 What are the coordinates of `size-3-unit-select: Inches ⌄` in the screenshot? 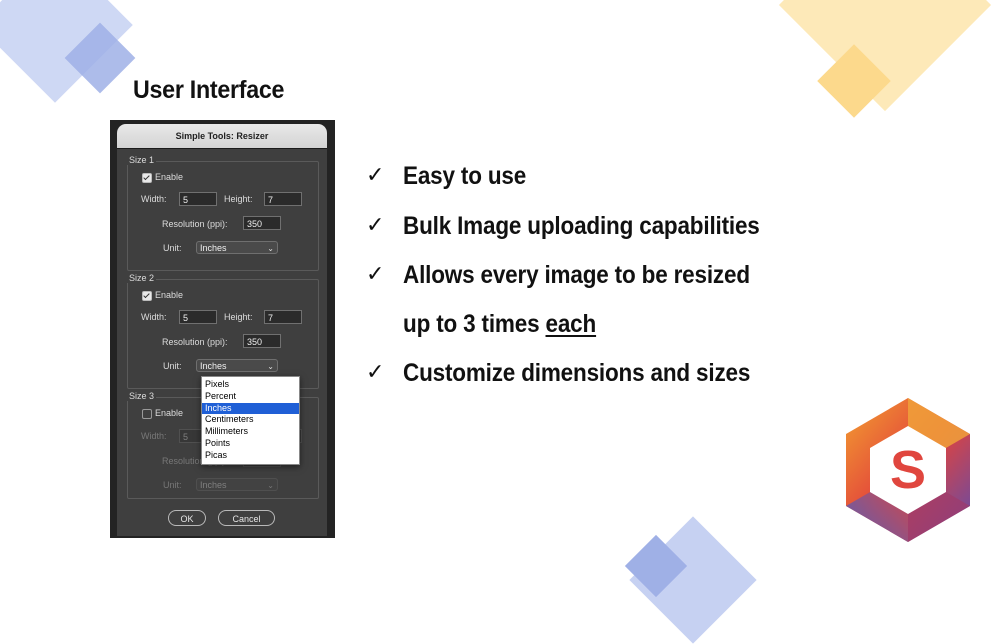 It's located at (237, 484).